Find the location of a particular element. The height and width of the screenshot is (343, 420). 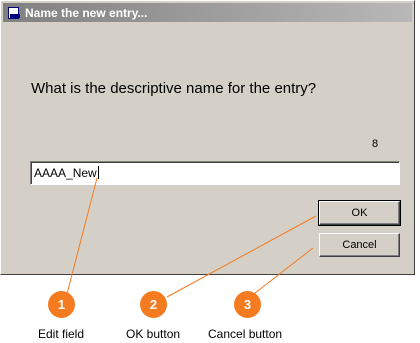

connector-ok-button is located at coordinates (241, 256).